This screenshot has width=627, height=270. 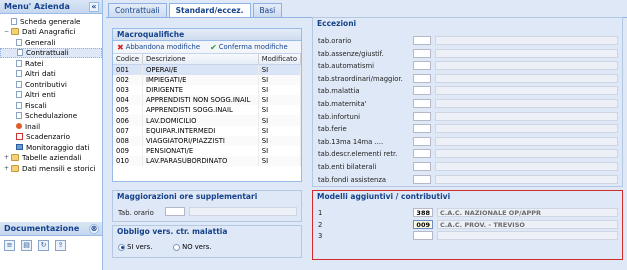 I want to click on highlight-frame, so click(x=467, y=225).